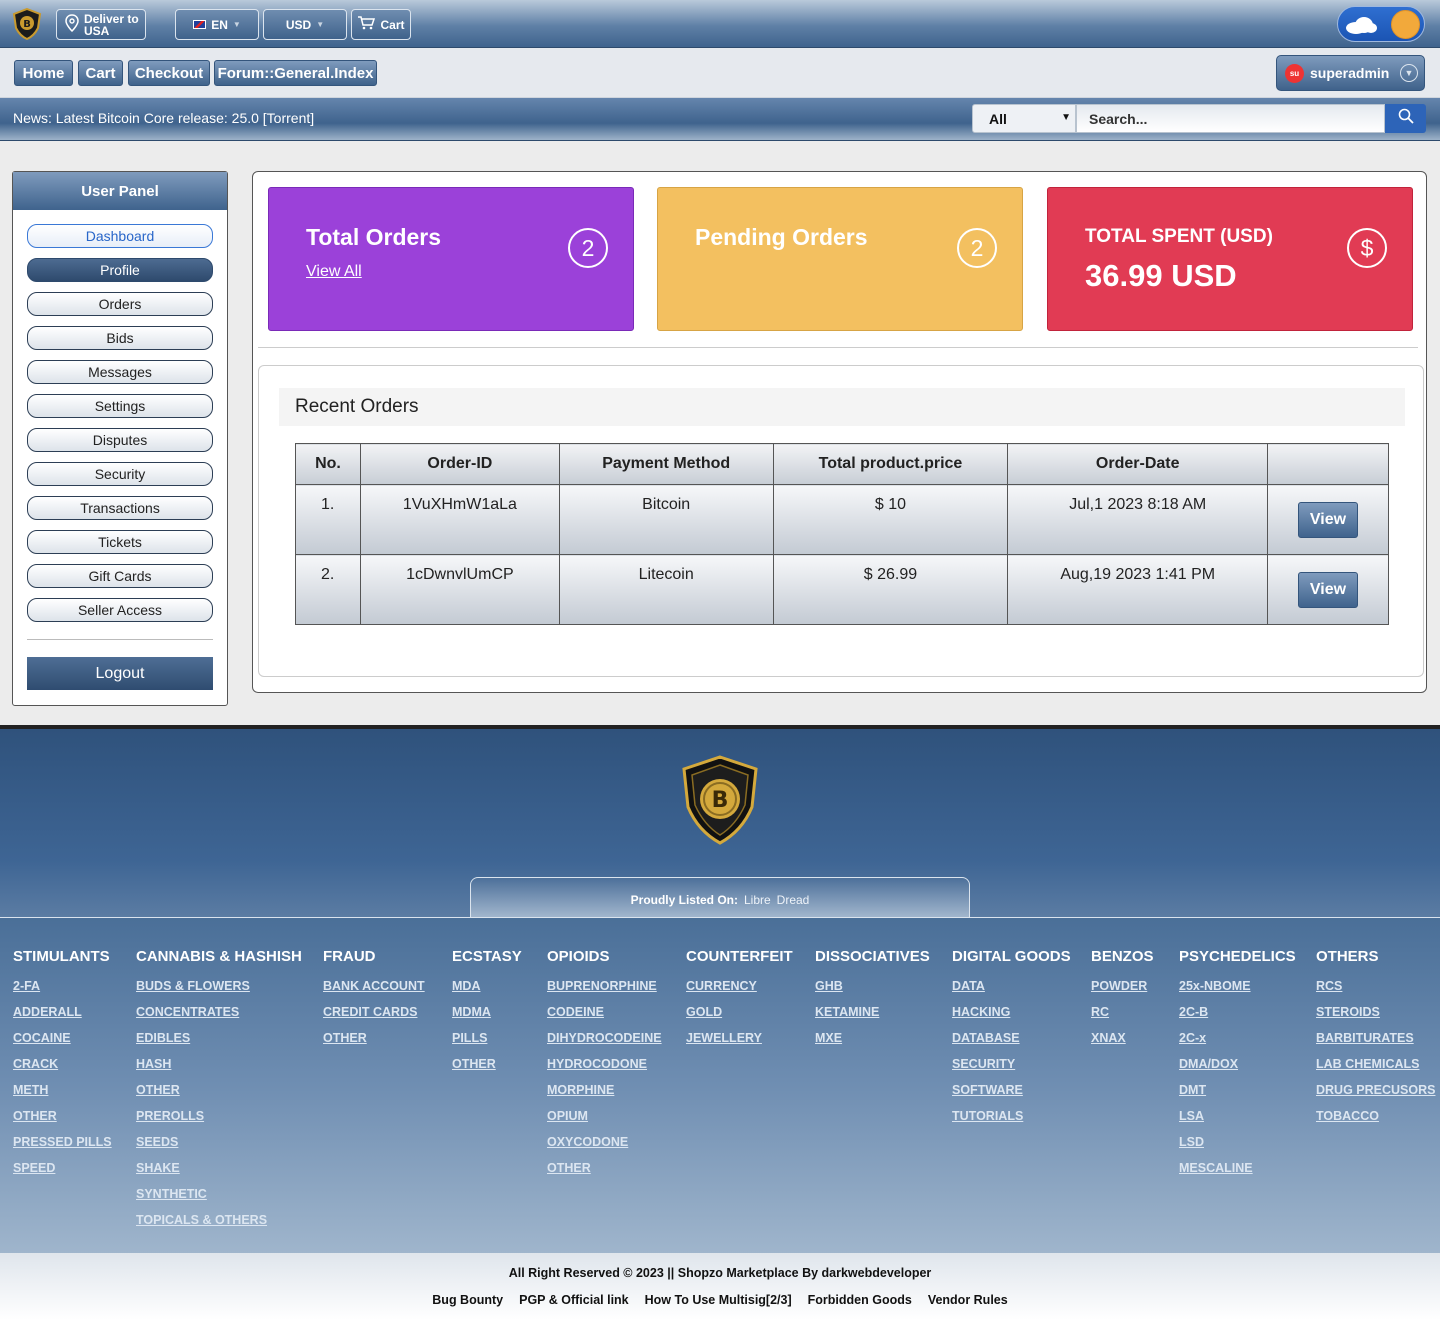 The height and width of the screenshot is (1320, 1440). Describe the element at coordinates (1237, 1018) in the screenshot. I see `footer-link: 2C-B` at that location.